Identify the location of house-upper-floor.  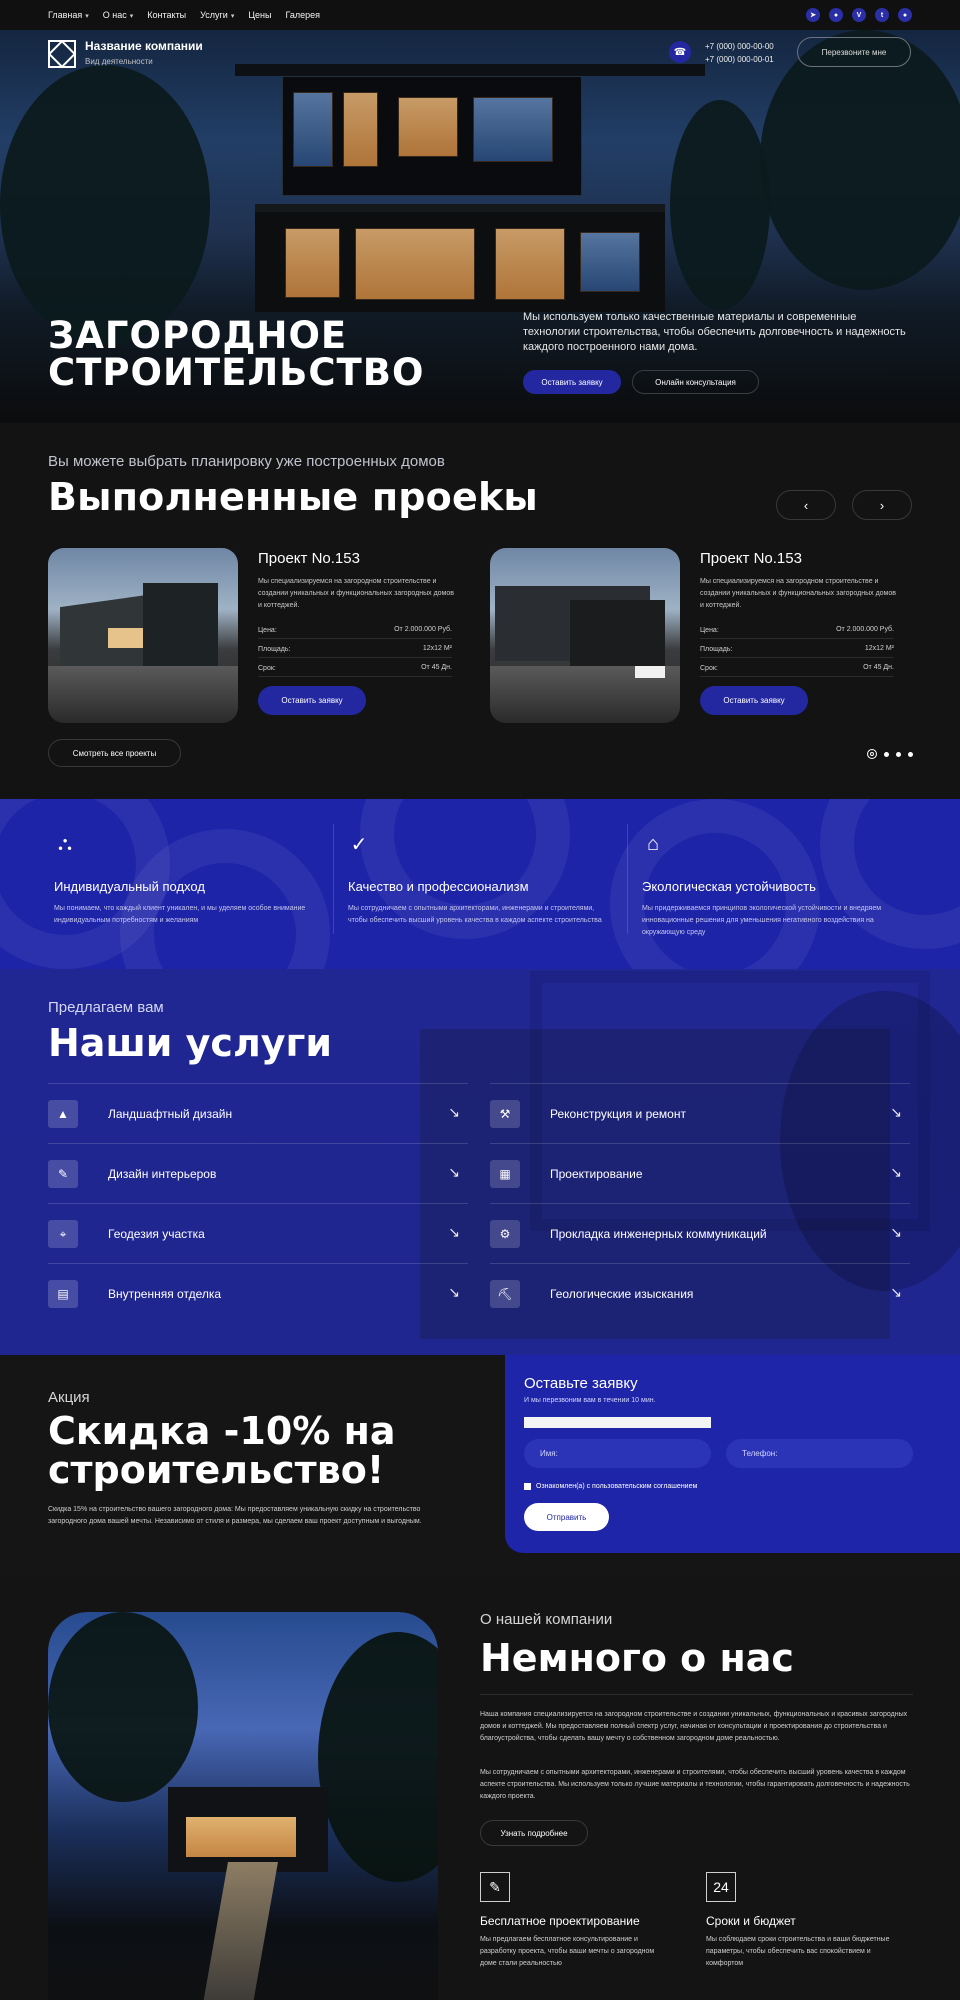
(432, 136).